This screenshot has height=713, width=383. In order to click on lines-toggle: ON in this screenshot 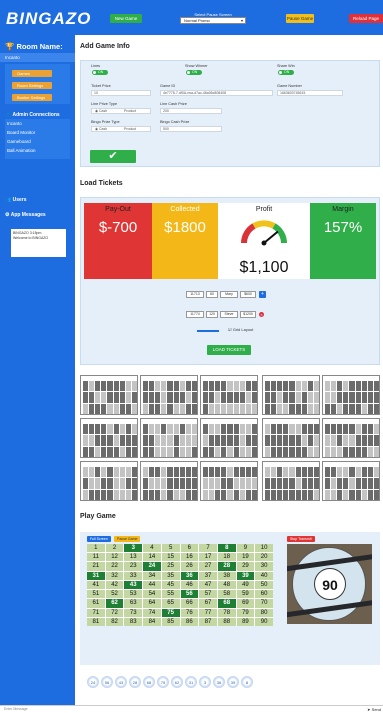, I will do `click(100, 72)`.